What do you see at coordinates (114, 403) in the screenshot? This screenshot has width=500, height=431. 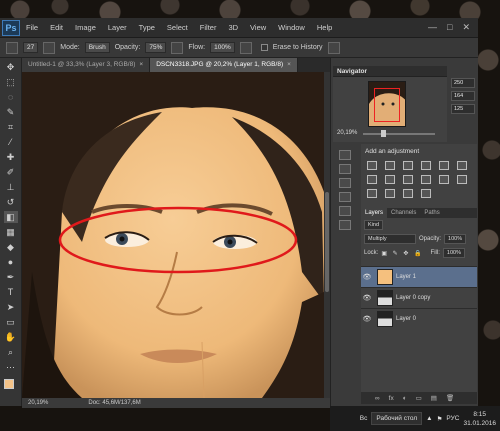 I see `doc-size: Doc: 45,6M/137,6M` at bounding box center [114, 403].